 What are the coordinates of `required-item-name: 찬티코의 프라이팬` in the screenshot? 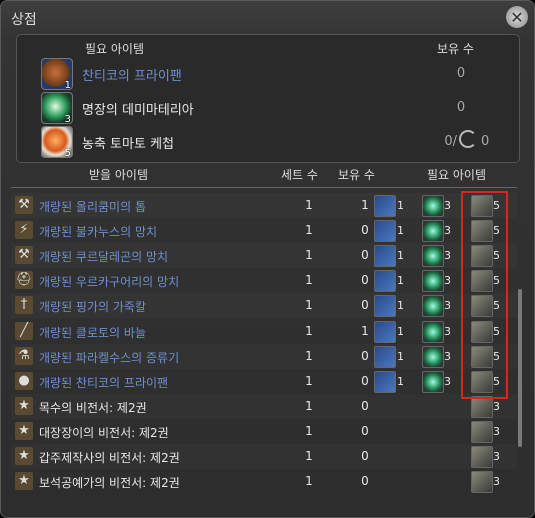 It's located at (132, 76).